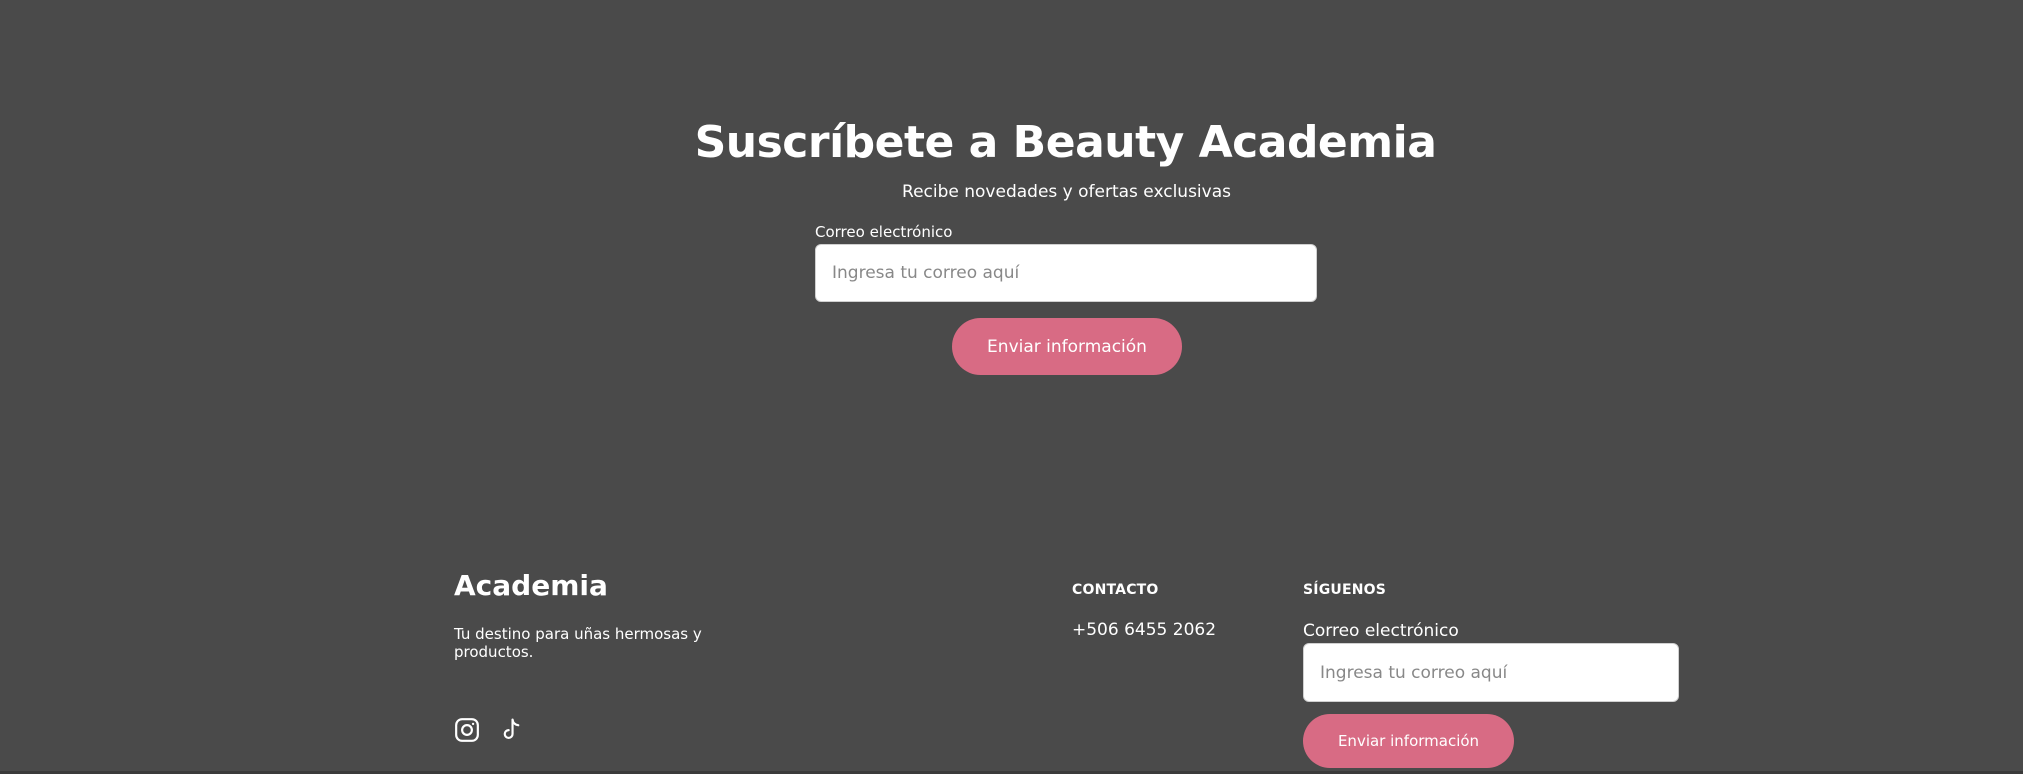  I want to click on subscribe-email-input, so click(1066, 273).